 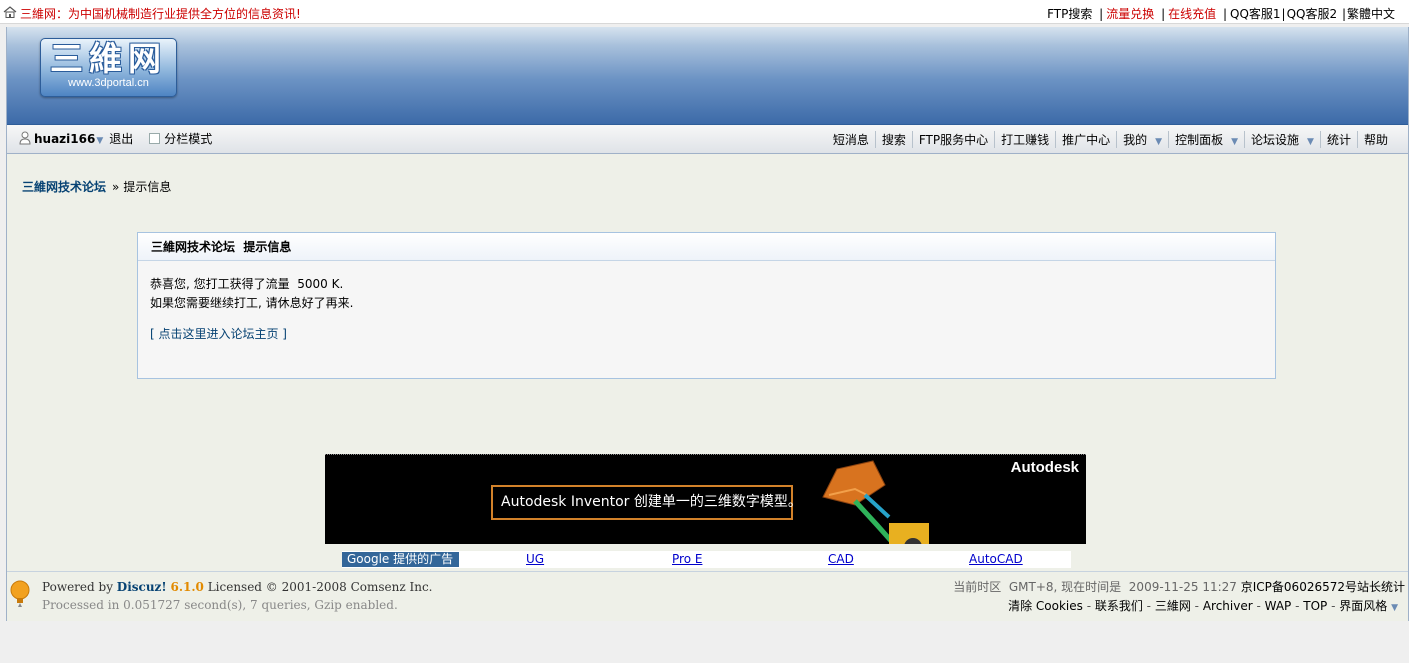 I want to click on clear-cookies-link: 清除 Cookies, so click(x=1045, y=606).